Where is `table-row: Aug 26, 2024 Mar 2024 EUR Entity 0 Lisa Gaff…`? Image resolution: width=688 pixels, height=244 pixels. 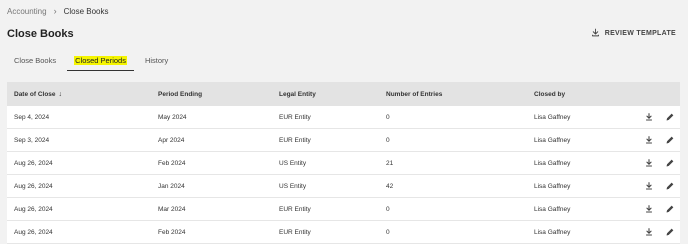 table-row: Aug 26, 2024 Mar 2024 EUR Entity 0 Lisa Gaff… is located at coordinates (343, 209).